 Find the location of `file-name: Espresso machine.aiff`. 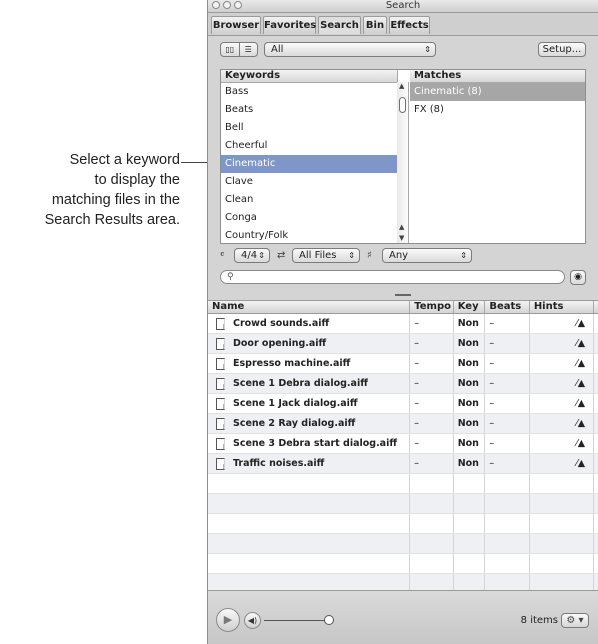

file-name: Espresso machine.aiff is located at coordinates (292, 363).